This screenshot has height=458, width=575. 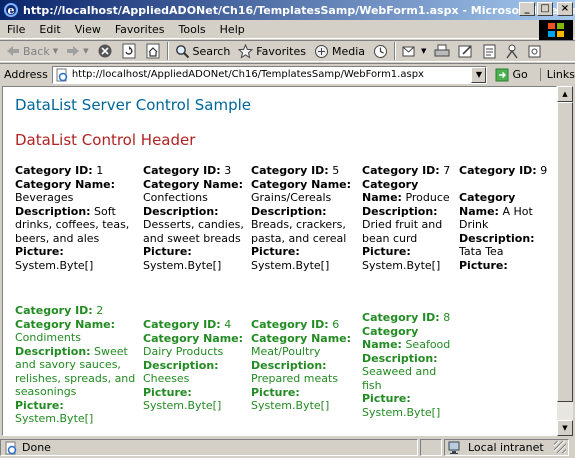 What do you see at coordinates (291, 197) in the screenshot?
I see `category-name-value: Grains/Cereals` at bounding box center [291, 197].